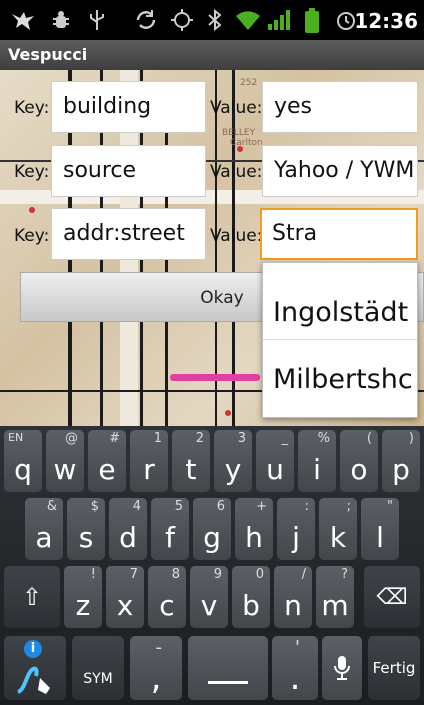 Image resolution: width=424 pixels, height=705 pixels. I want to click on microphone-icon, so click(342, 668).